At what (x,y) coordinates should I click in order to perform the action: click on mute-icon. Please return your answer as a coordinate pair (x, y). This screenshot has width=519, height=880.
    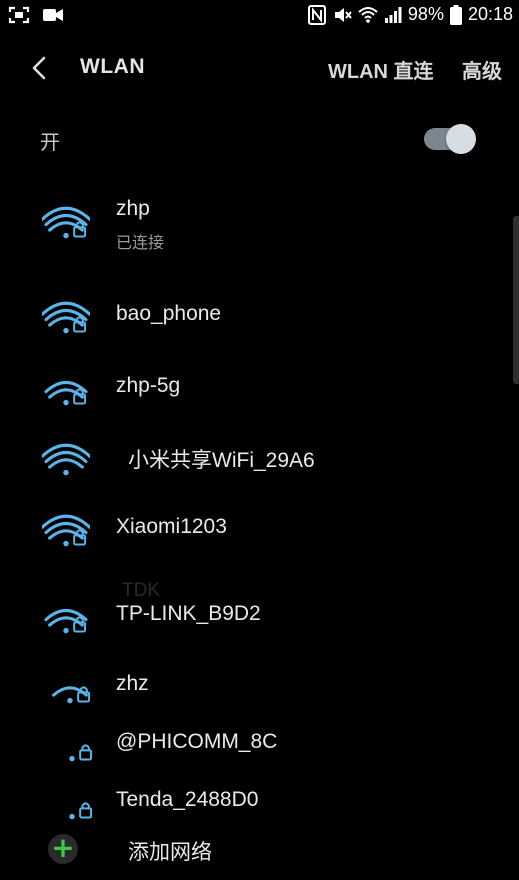
    Looking at the image, I should click on (343, 14).